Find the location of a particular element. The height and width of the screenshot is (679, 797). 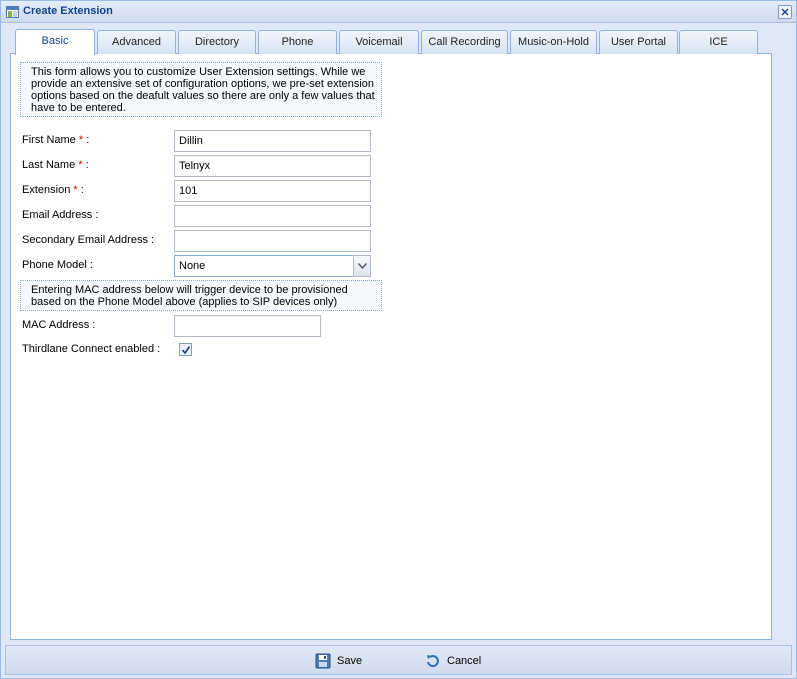

phone-model-dropdown-trigger is located at coordinates (362, 266).